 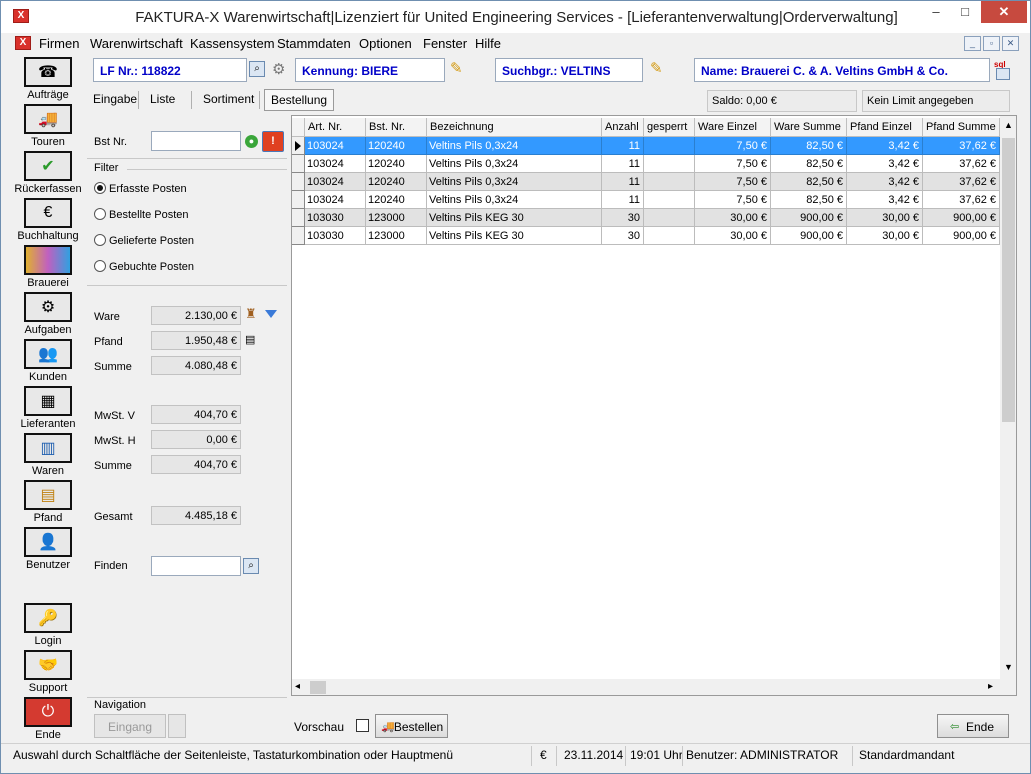 What do you see at coordinates (646, 687) in the screenshot?
I see `horizontal-scrollbar: ◂ ▸` at bounding box center [646, 687].